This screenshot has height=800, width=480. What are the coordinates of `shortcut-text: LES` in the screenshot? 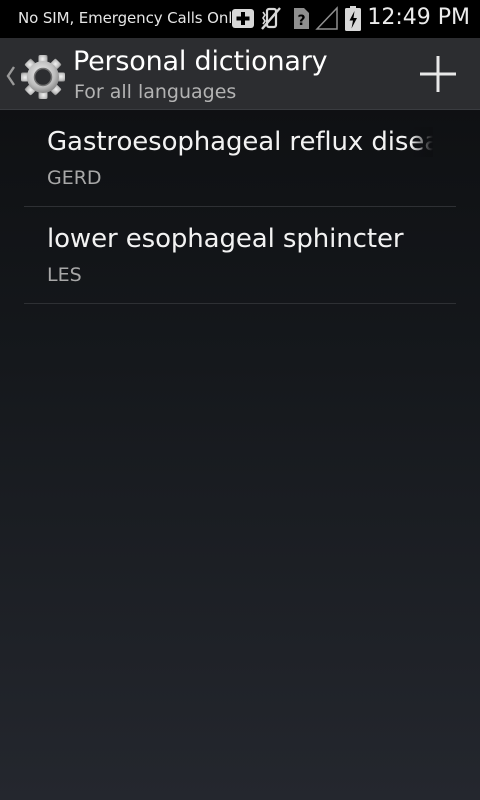 It's located at (64, 275).